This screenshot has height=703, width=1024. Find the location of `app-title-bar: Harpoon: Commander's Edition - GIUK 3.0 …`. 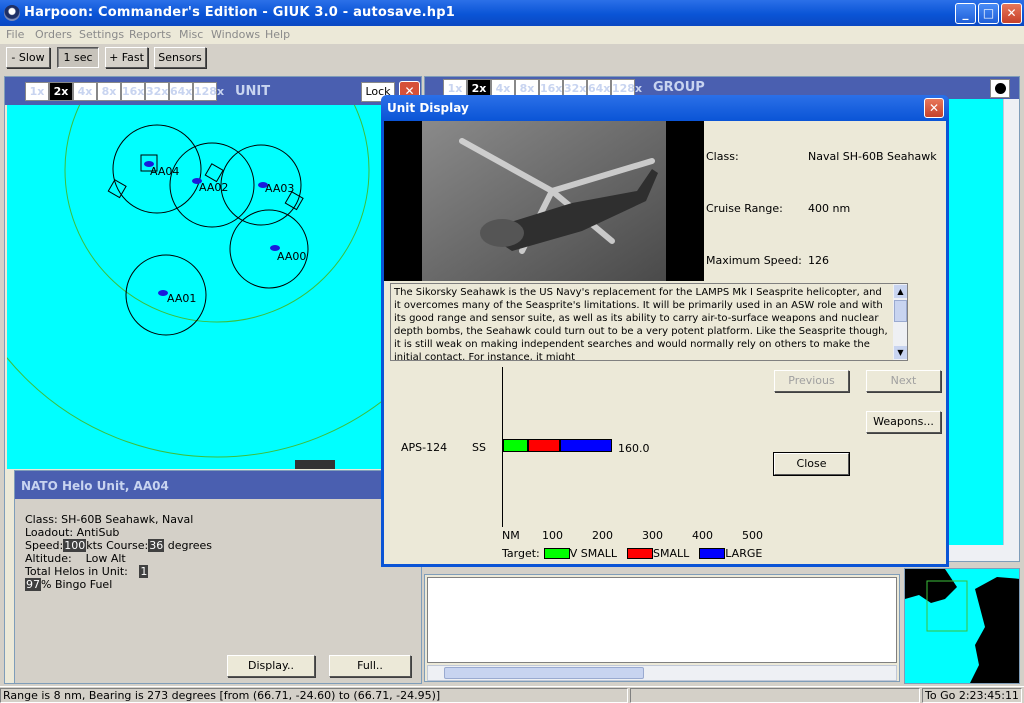

app-title-bar: Harpoon: Commander's Edition - GIUK 3.0 … is located at coordinates (512, 13).